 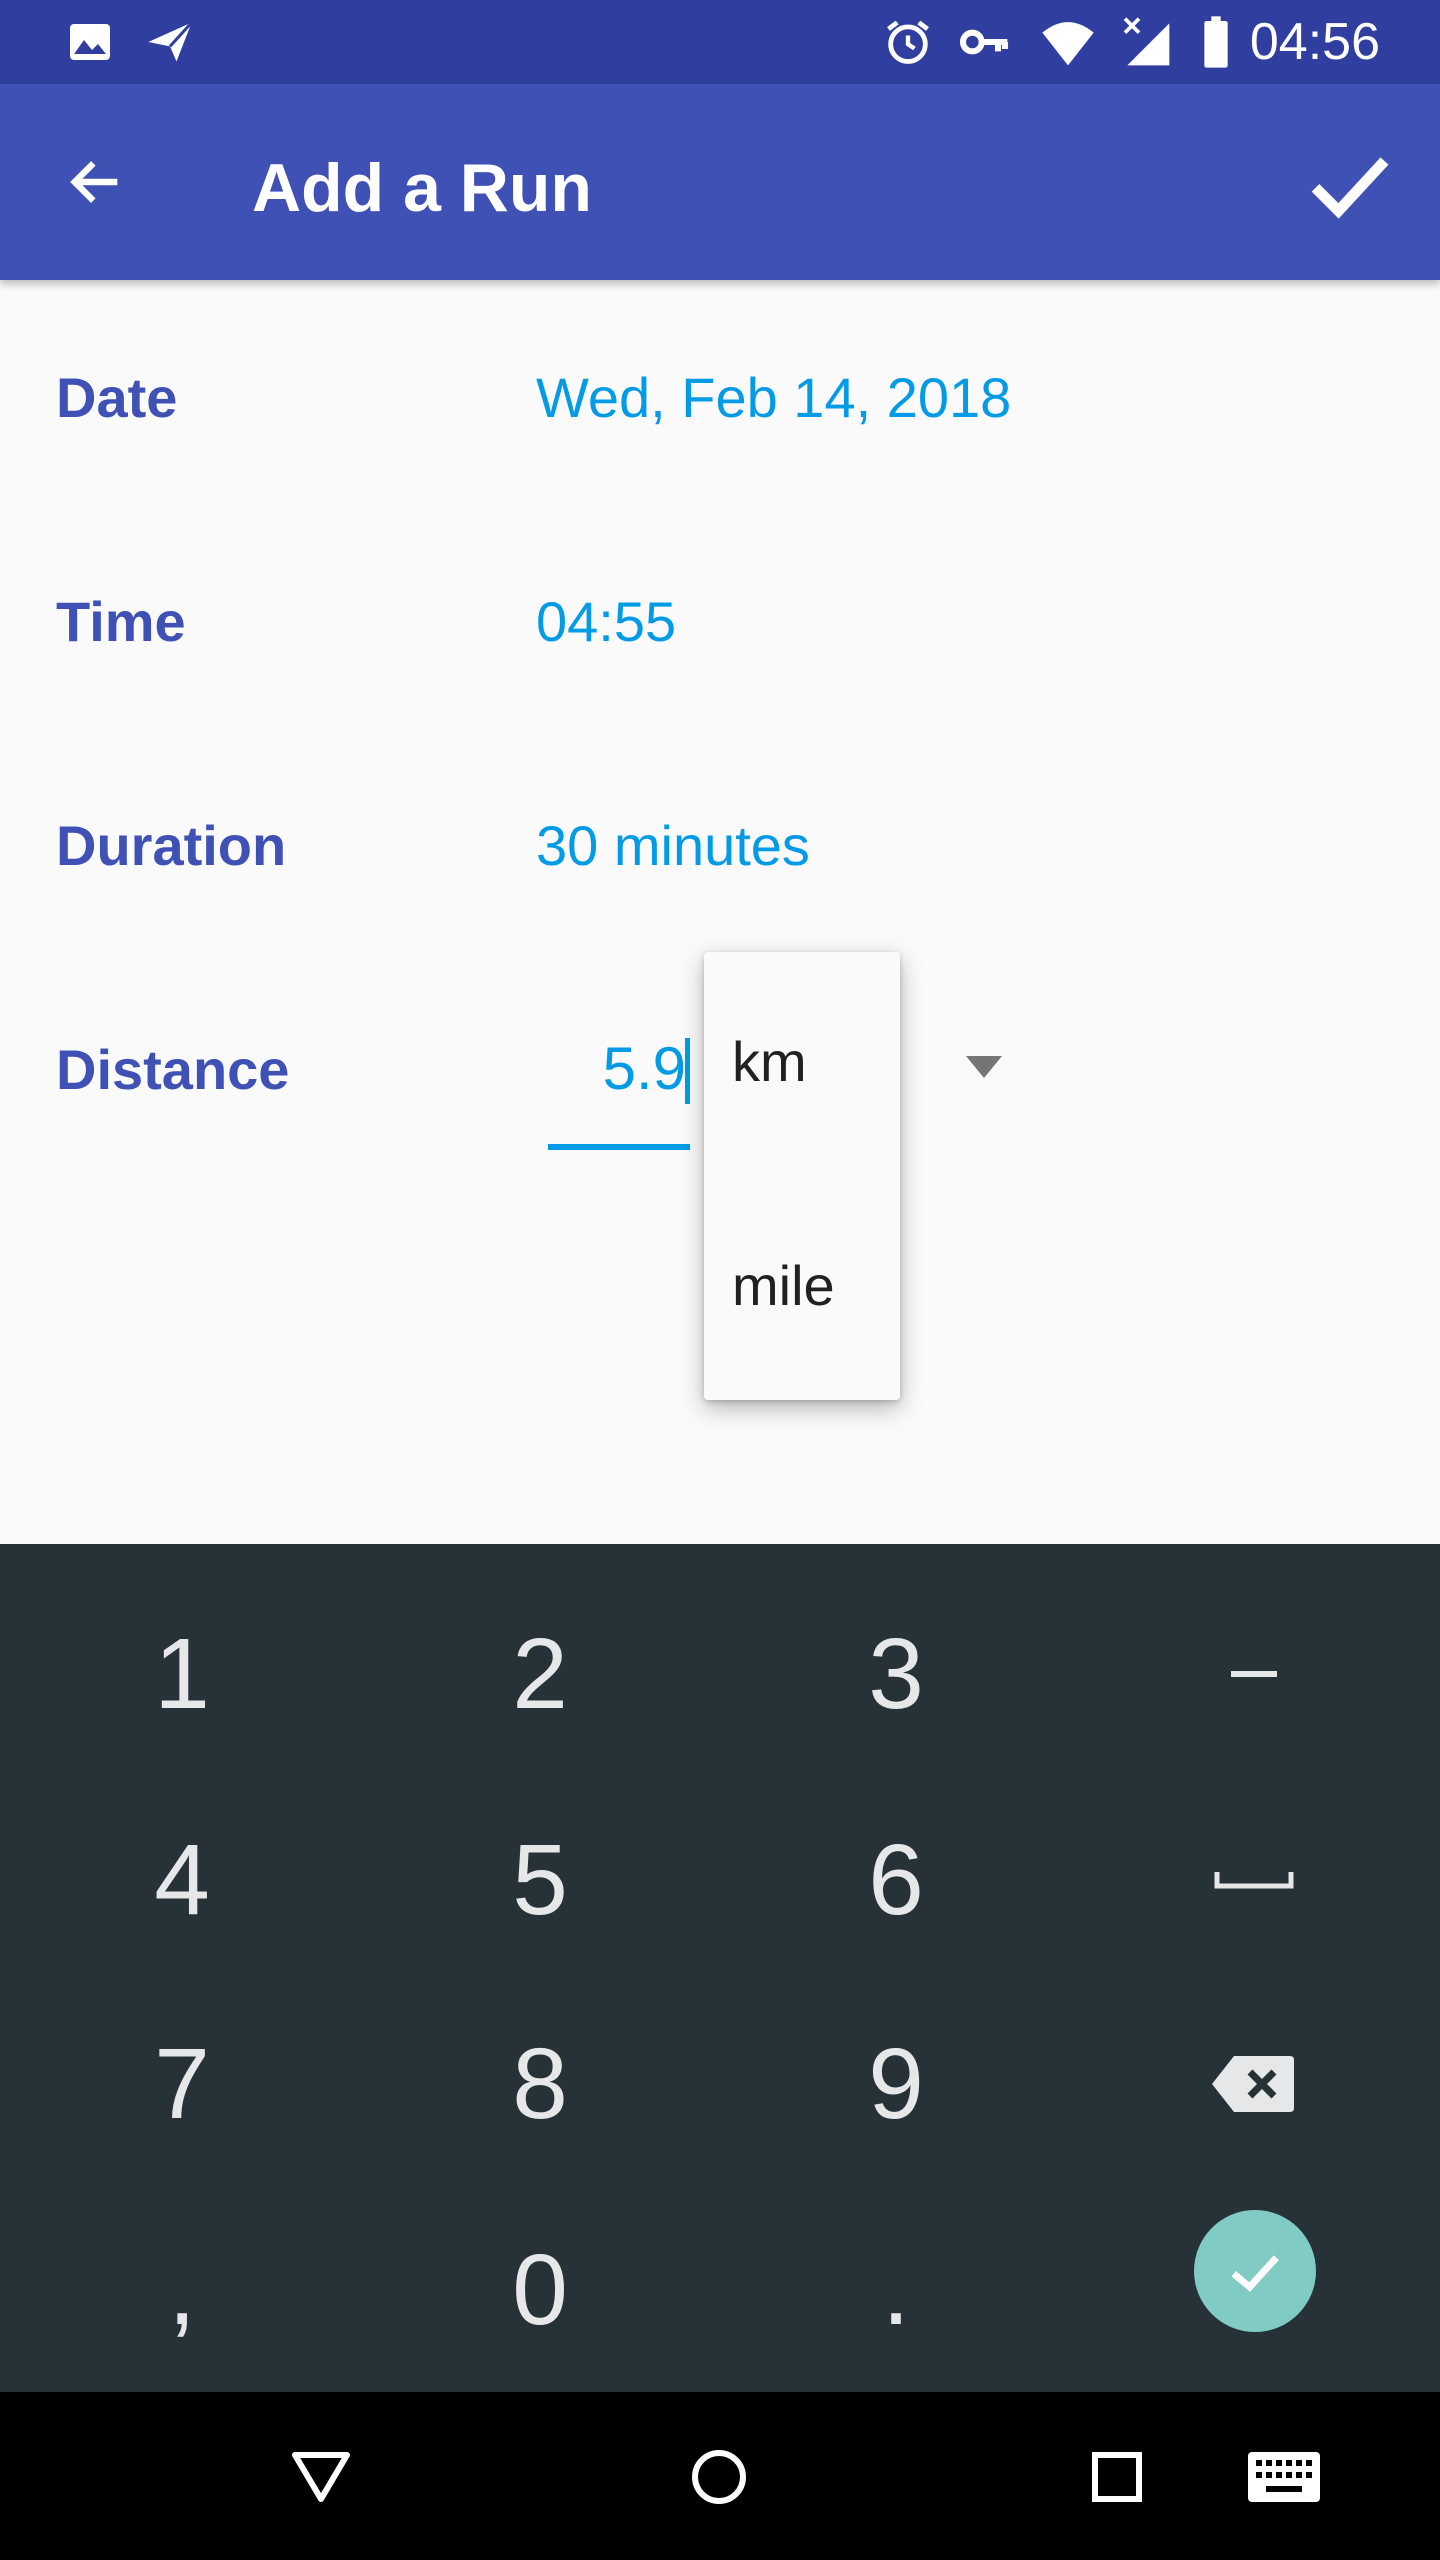 What do you see at coordinates (984, 1067) in the screenshot?
I see `unit-dropdown-arrow-icon` at bounding box center [984, 1067].